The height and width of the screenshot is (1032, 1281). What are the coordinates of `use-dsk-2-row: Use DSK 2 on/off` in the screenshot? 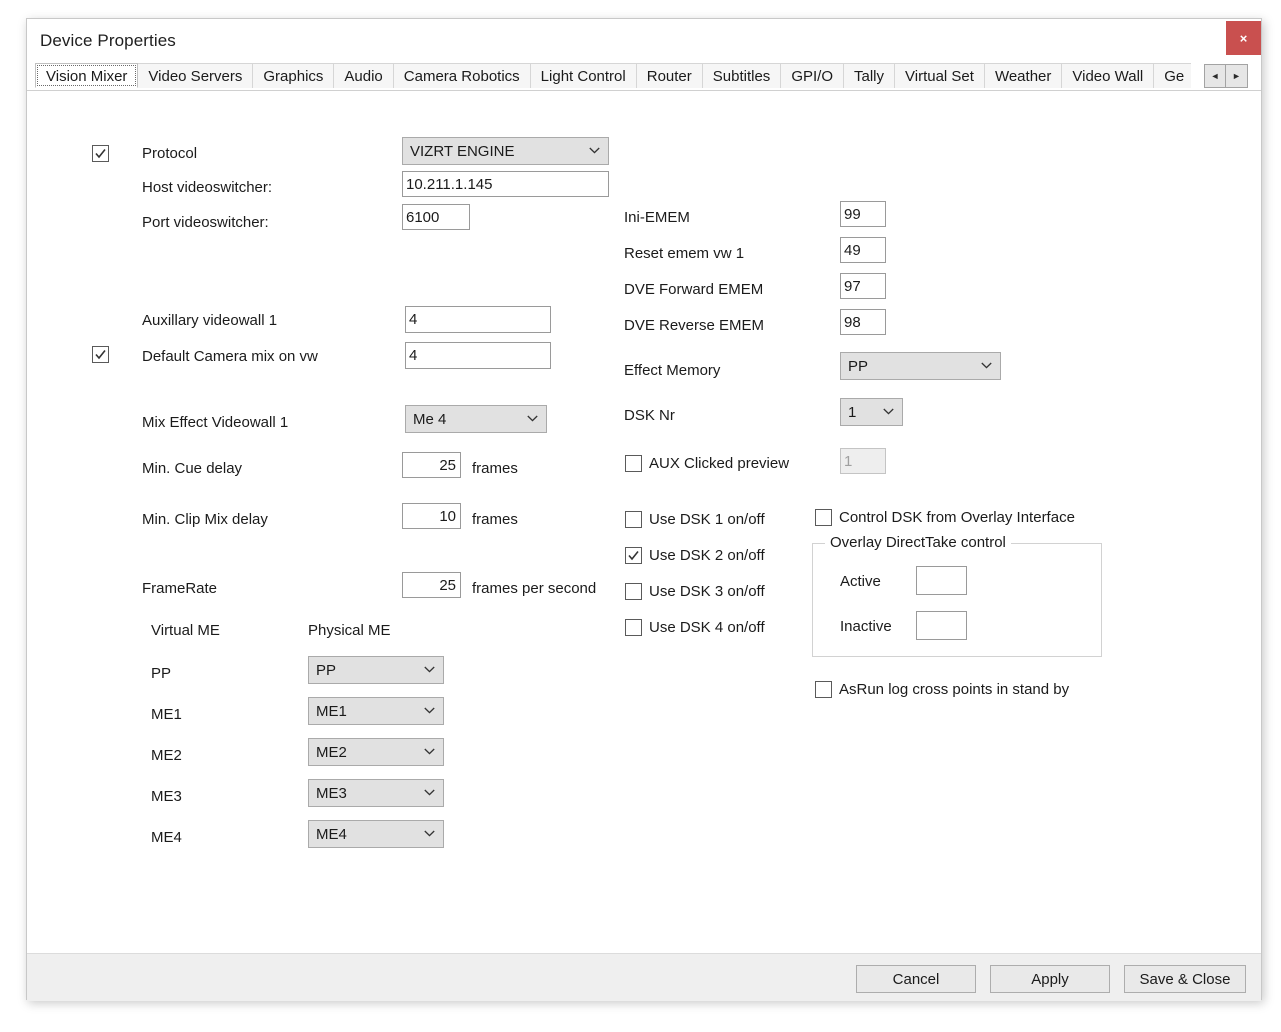 It's located at (695, 555).